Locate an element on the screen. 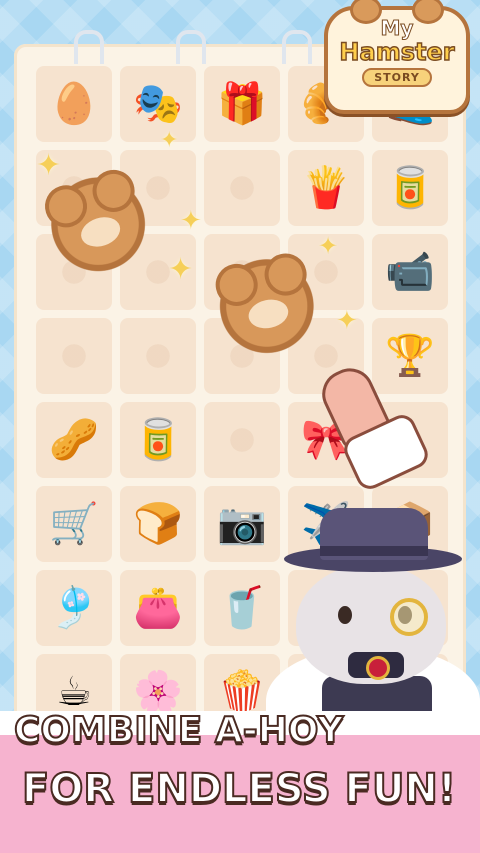 The height and width of the screenshot is (853, 480). pointer-hand-icon is located at coordinates (373, 427).